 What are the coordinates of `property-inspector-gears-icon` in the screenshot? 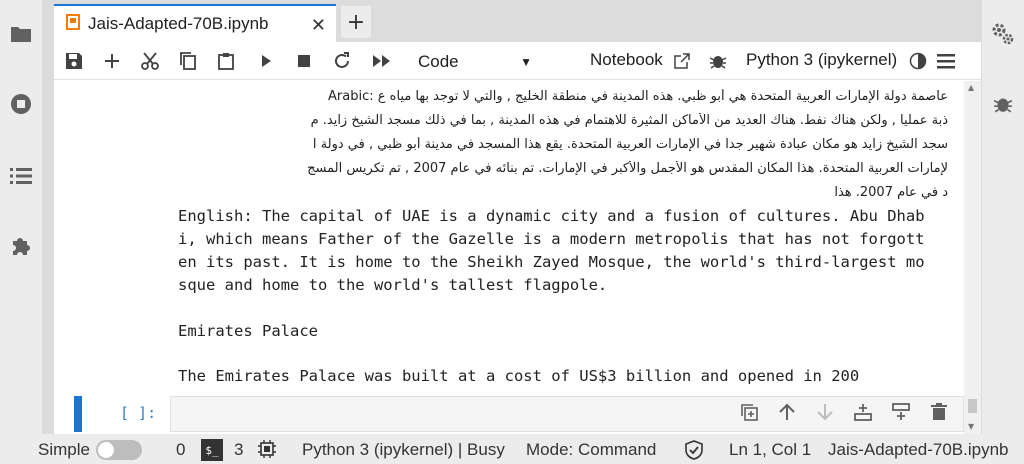 It's located at (1003, 34).